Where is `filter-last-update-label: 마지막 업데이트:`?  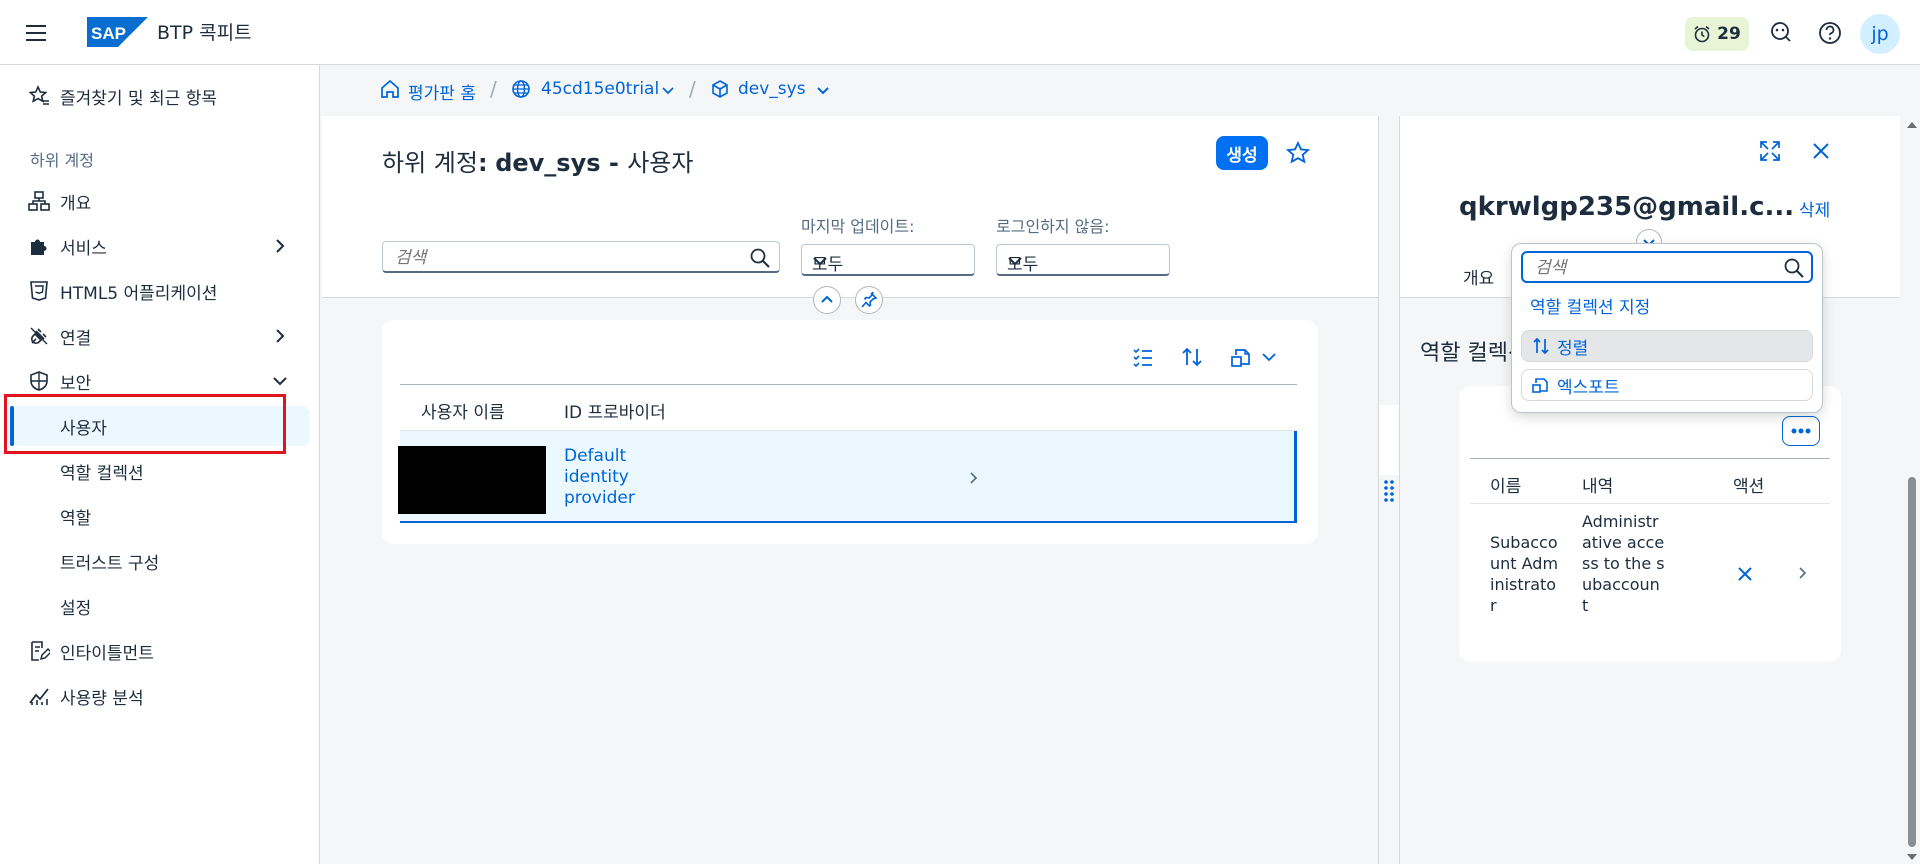 filter-last-update-label: 마지막 업데이트: is located at coordinates (858, 226).